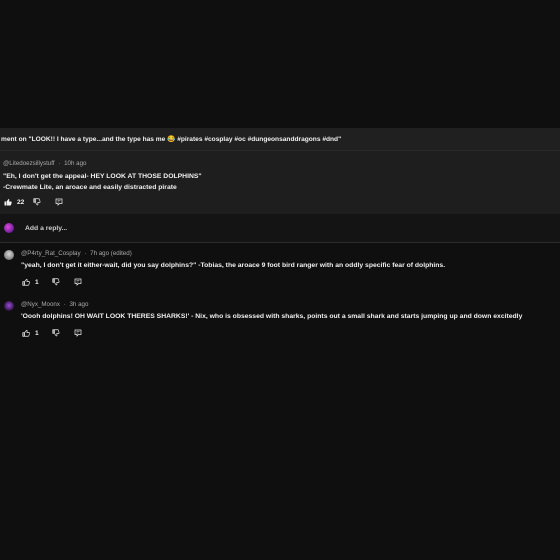  What do you see at coordinates (51, 253) in the screenshot?
I see `reply-author: @P4rty_Rat_Cosplay` at bounding box center [51, 253].